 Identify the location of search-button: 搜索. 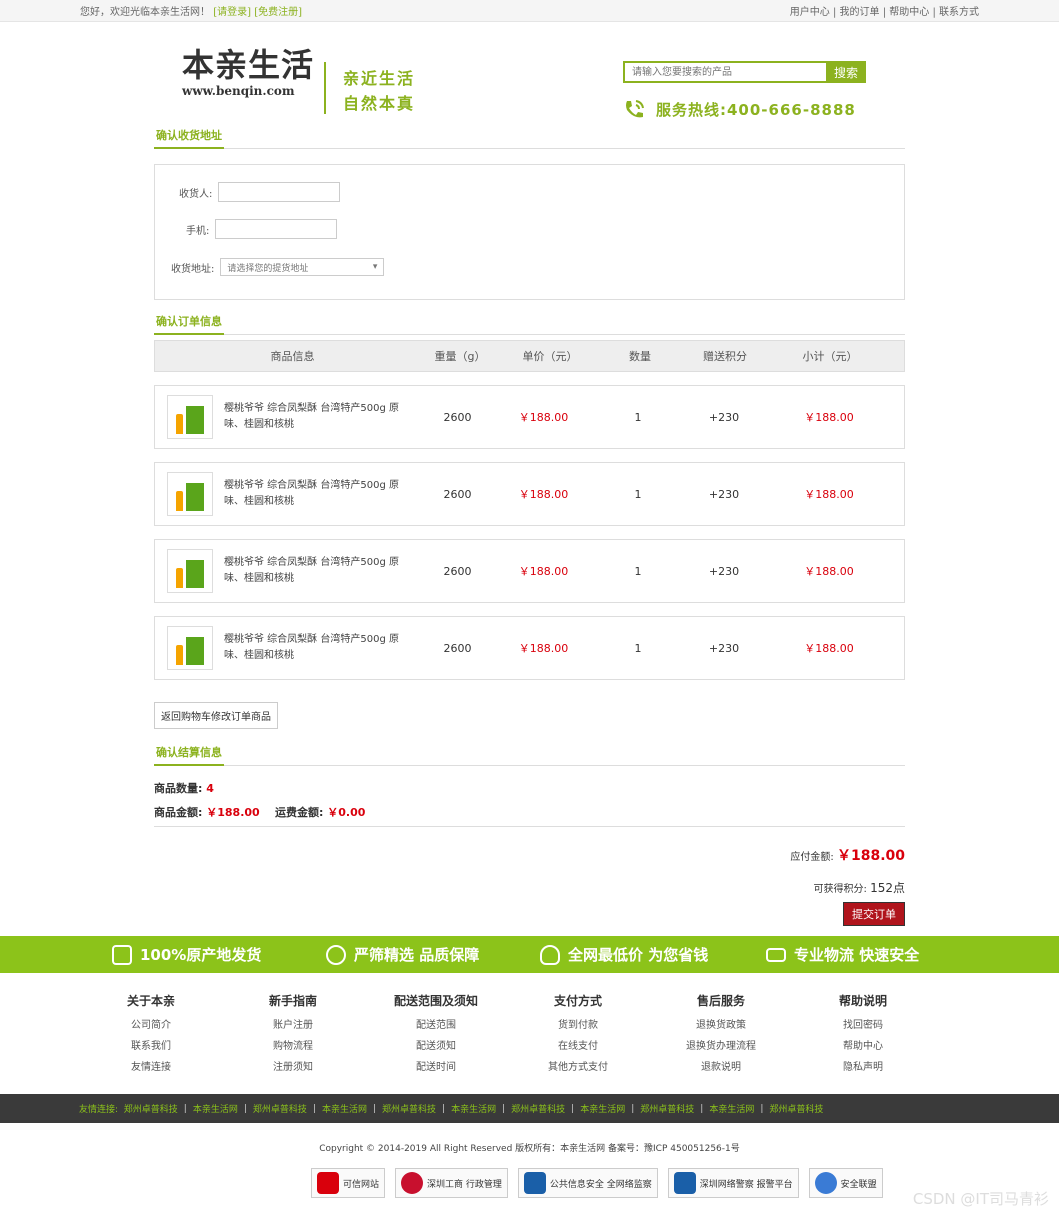
(846, 72).